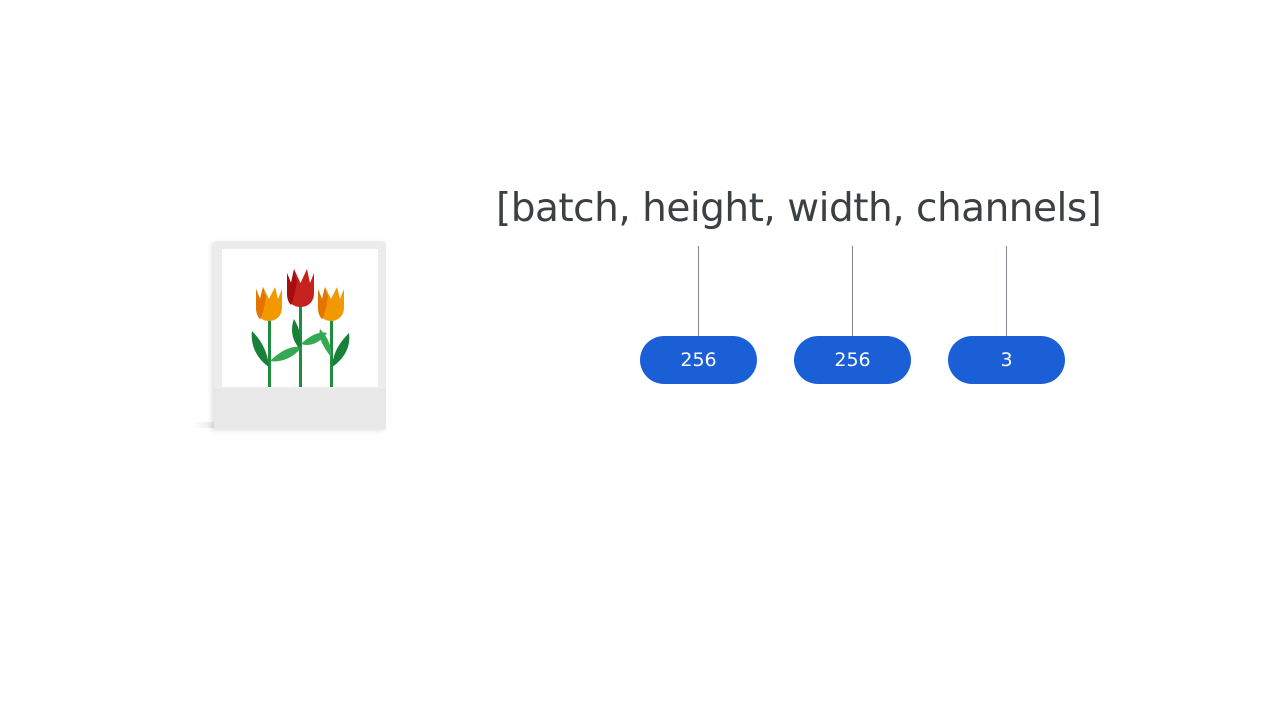  I want to click on width-value-pill: 256, so click(852, 360).